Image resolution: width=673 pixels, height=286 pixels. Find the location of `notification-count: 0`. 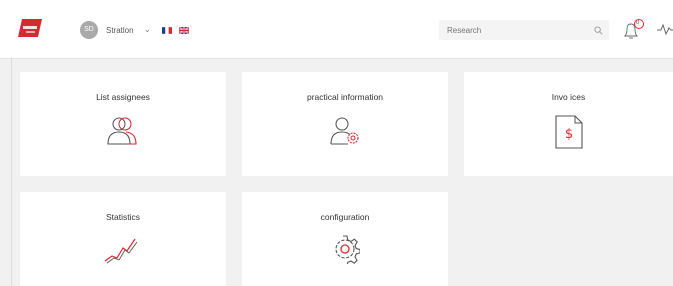

notification-count: 0 is located at coordinates (638, 23).